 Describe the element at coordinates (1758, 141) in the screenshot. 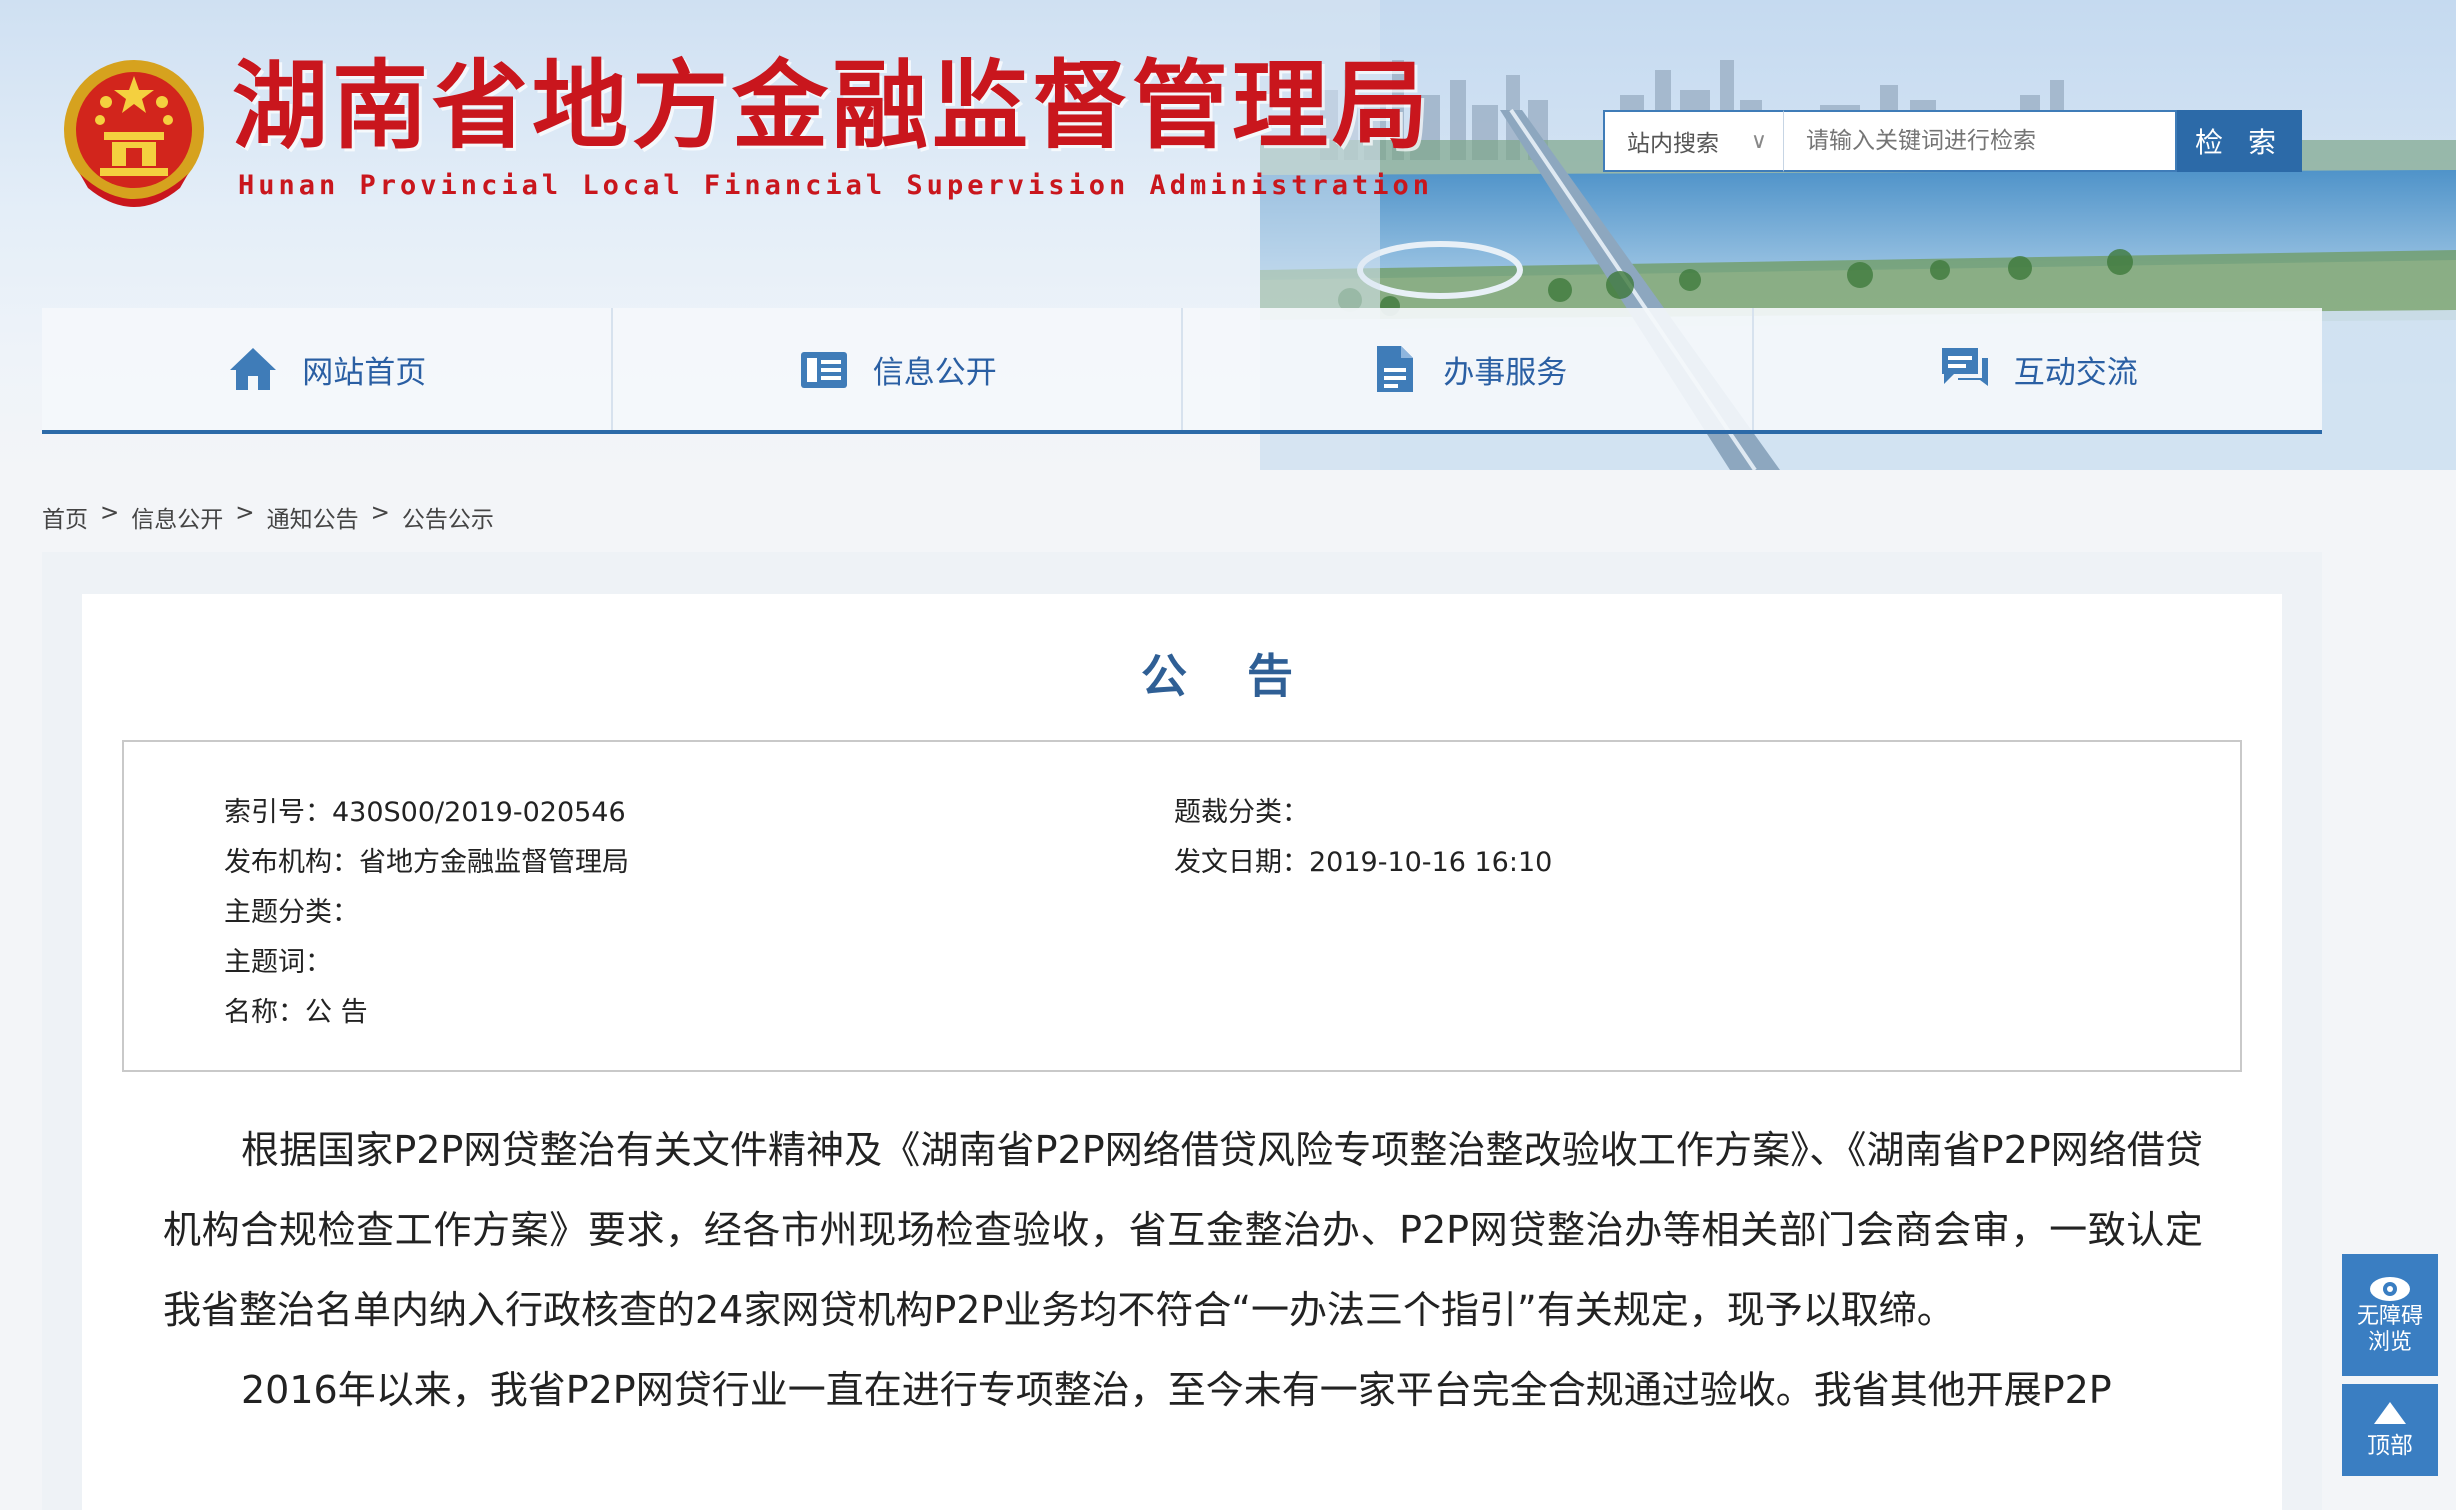

I see `chevron-down-icon: ∨` at that location.